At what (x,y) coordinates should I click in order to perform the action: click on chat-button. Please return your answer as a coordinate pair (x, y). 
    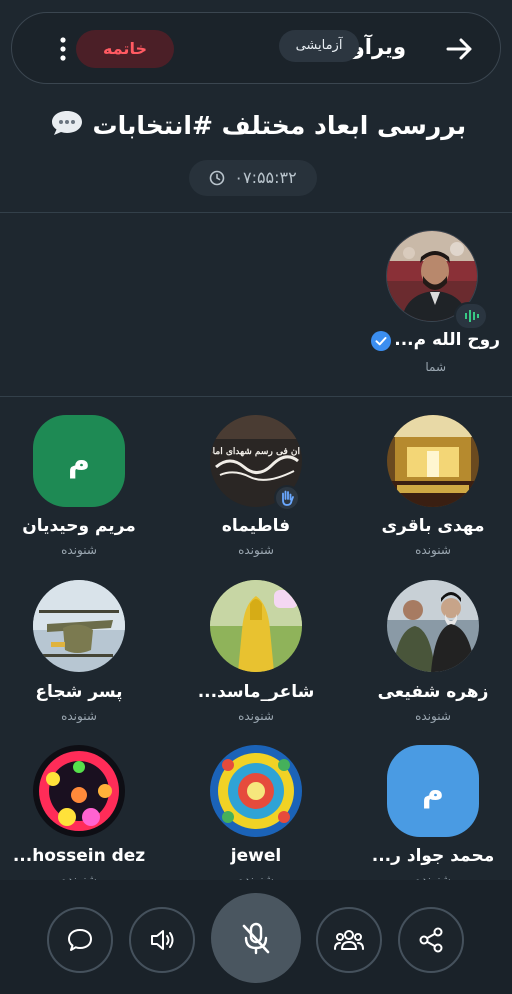
    Looking at the image, I should click on (80, 940).